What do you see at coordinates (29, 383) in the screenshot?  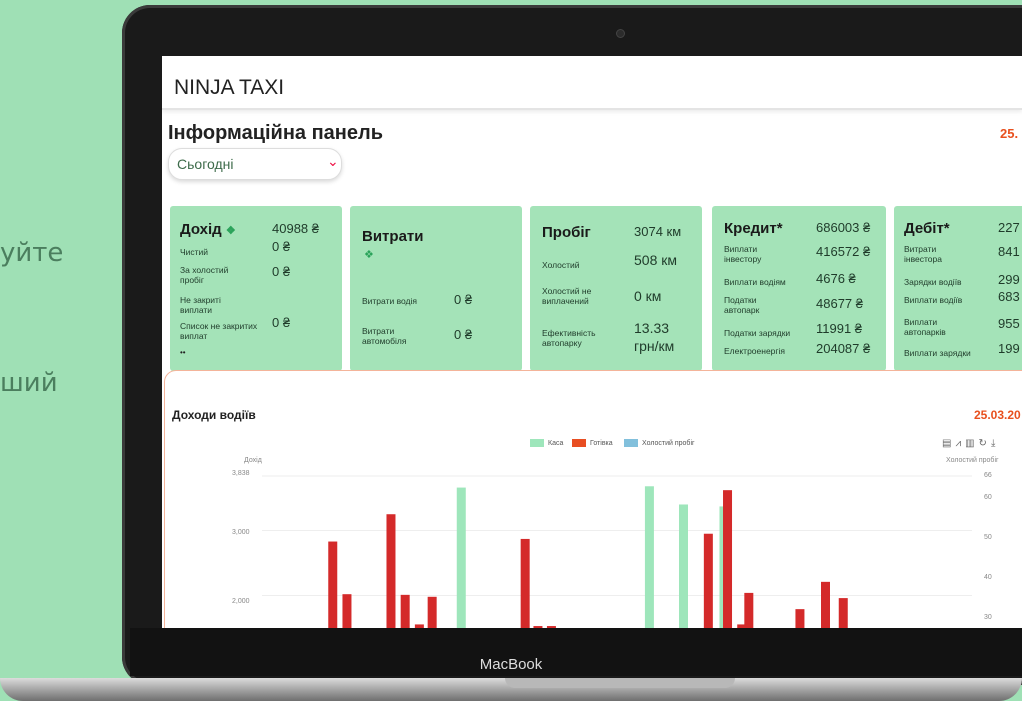 I see `background-text-2: ший` at bounding box center [29, 383].